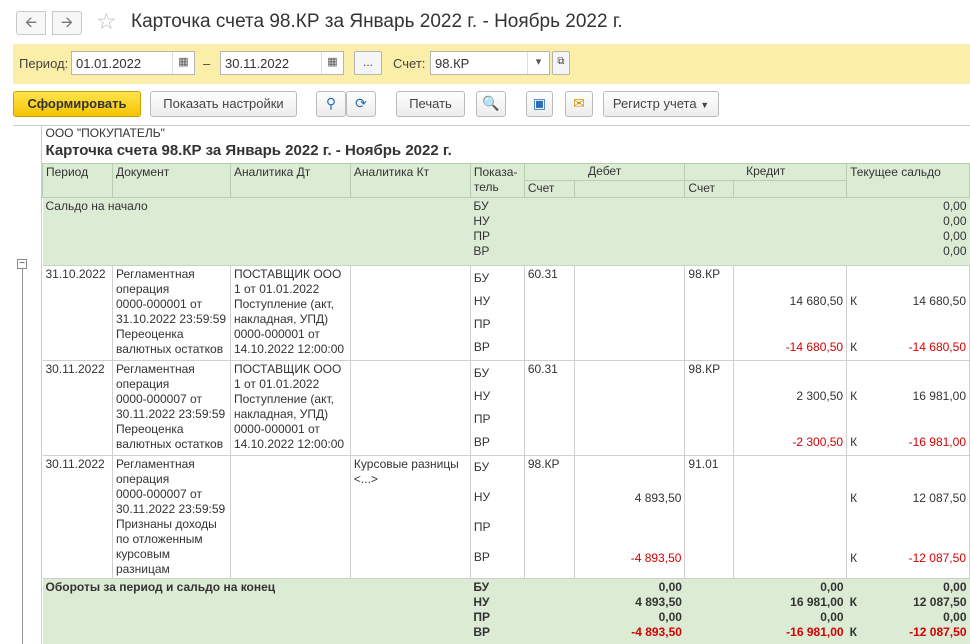 This screenshot has height=644, width=970. I want to click on forward-button: 🡪, so click(67, 23).